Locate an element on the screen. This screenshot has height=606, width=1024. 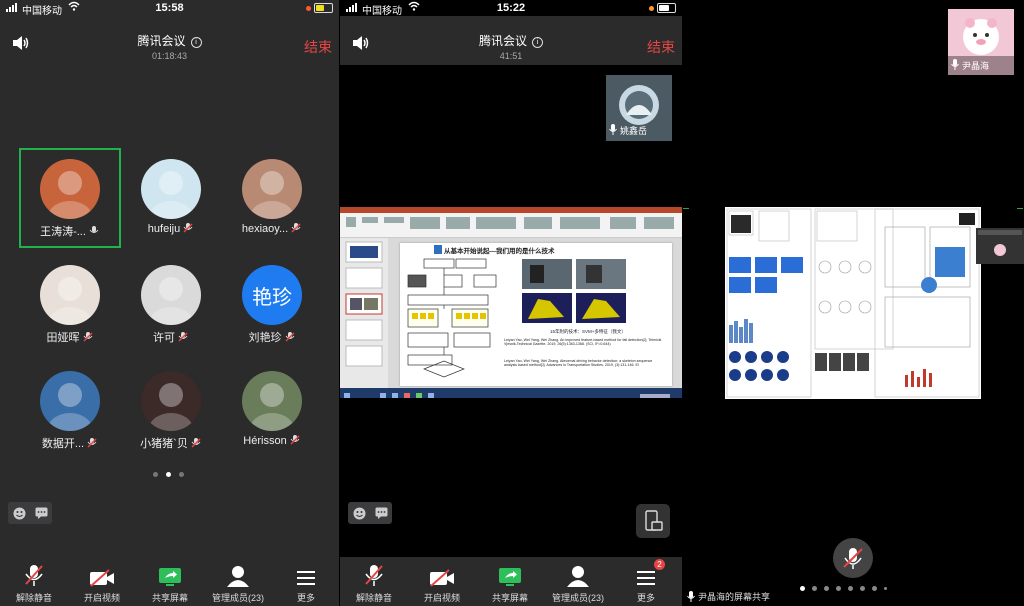
floating-mini-window is located at coordinates (1000, 246).